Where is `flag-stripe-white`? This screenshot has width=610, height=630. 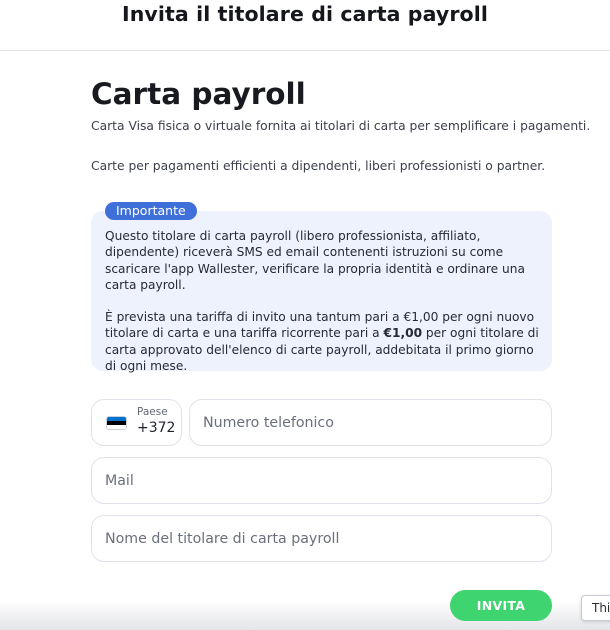 flag-stripe-white is located at coordinates (116, 426).